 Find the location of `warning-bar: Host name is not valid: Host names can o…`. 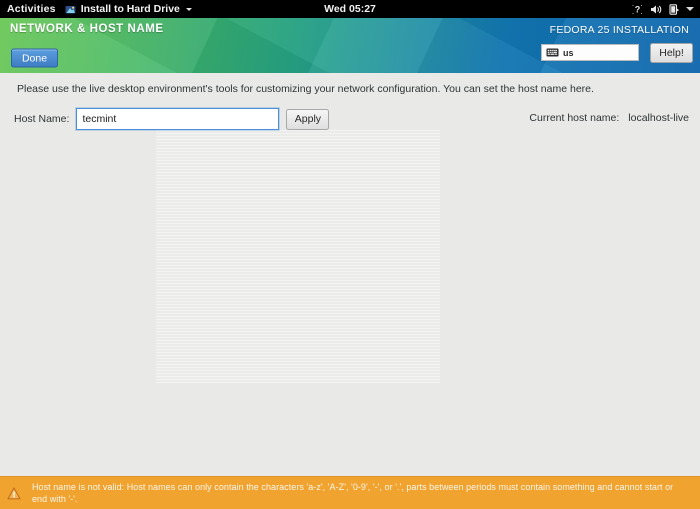

warning-bar: Host name is not valid: Host names can o… is located at coordinates (350, 492).